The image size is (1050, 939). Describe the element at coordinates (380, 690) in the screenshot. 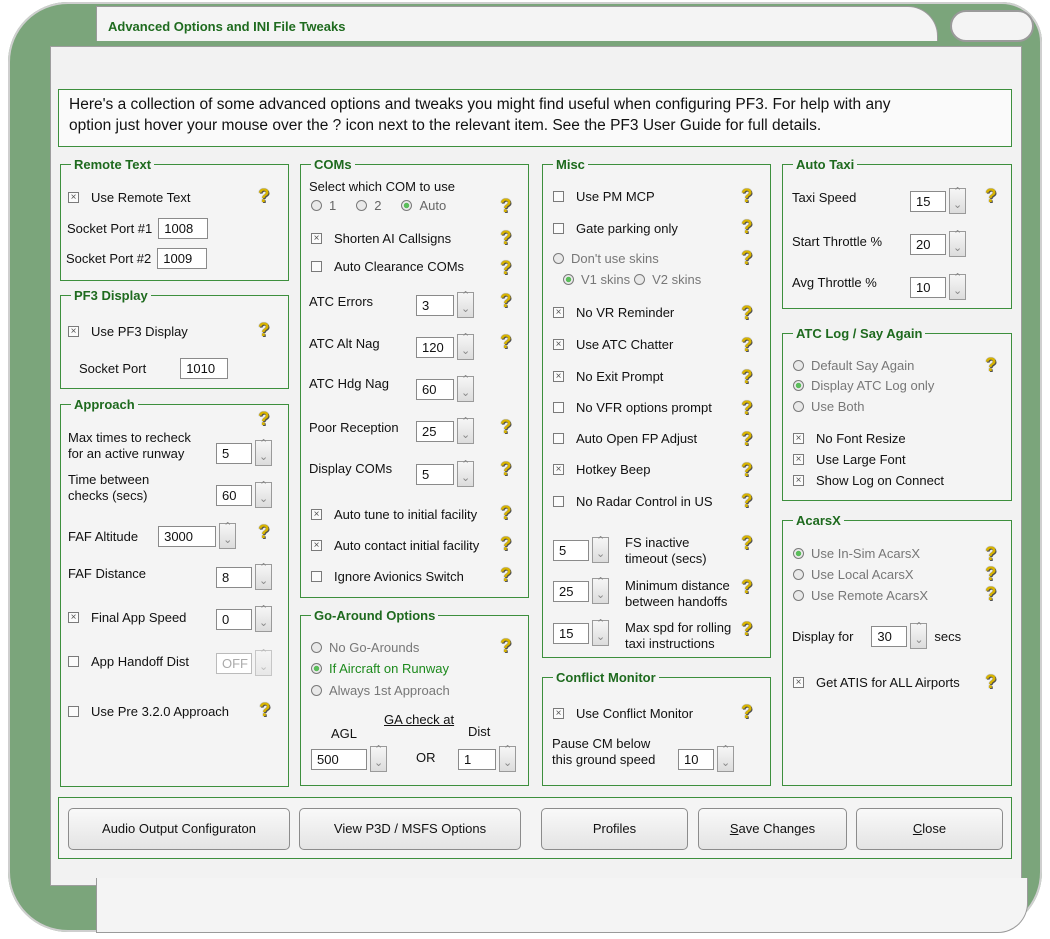

I see `go-around-option-first: Always 1st Approach` at that location.